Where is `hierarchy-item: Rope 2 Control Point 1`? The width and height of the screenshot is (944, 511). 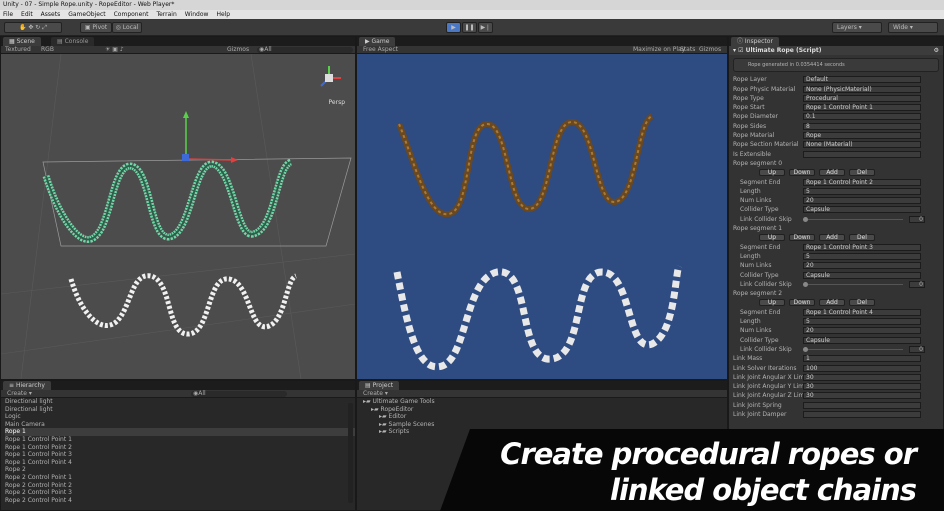 hierarchy-item: Rope 2 Control Point 1 is located at coordinates (180, 478).